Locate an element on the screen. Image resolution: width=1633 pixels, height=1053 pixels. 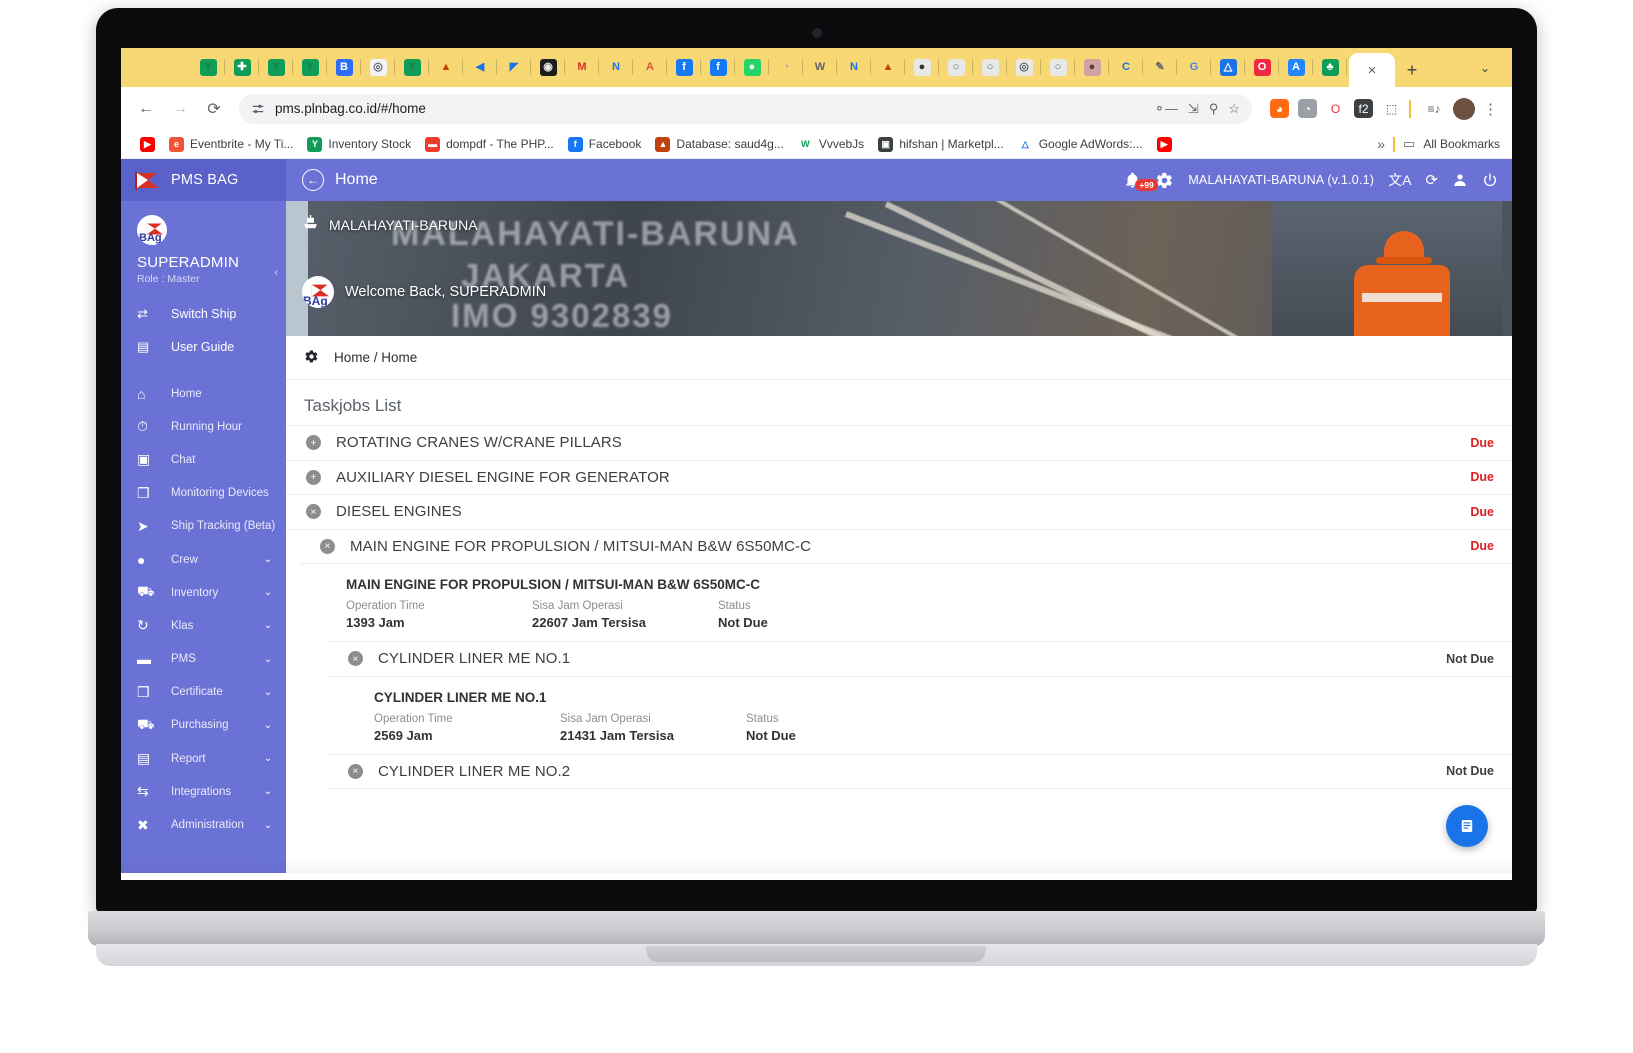
w-icon: W is located at coordinates (820, 67).